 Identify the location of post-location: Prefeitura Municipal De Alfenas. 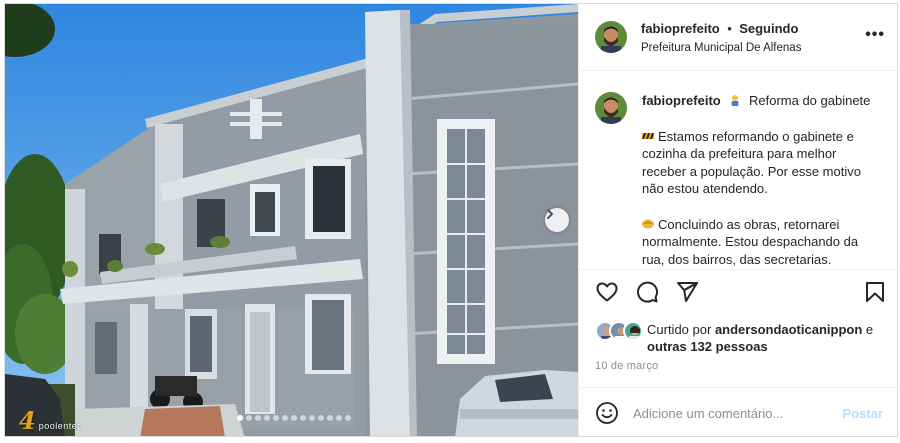
(721, 48).